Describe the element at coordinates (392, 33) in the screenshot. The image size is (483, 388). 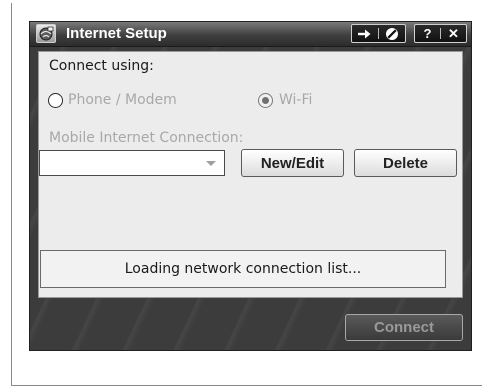
I see `no-entry-icon` at that location.